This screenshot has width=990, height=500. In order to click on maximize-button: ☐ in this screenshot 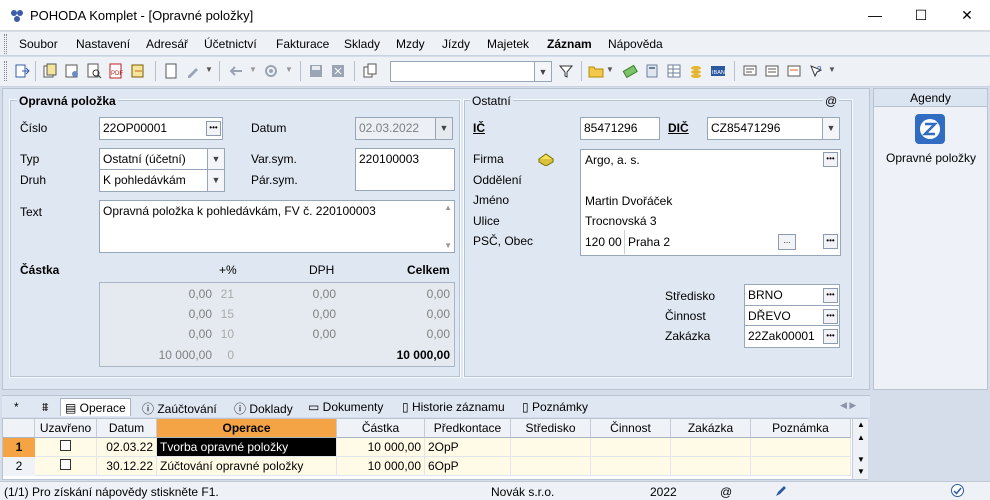, I will do `click(921, 15)`.